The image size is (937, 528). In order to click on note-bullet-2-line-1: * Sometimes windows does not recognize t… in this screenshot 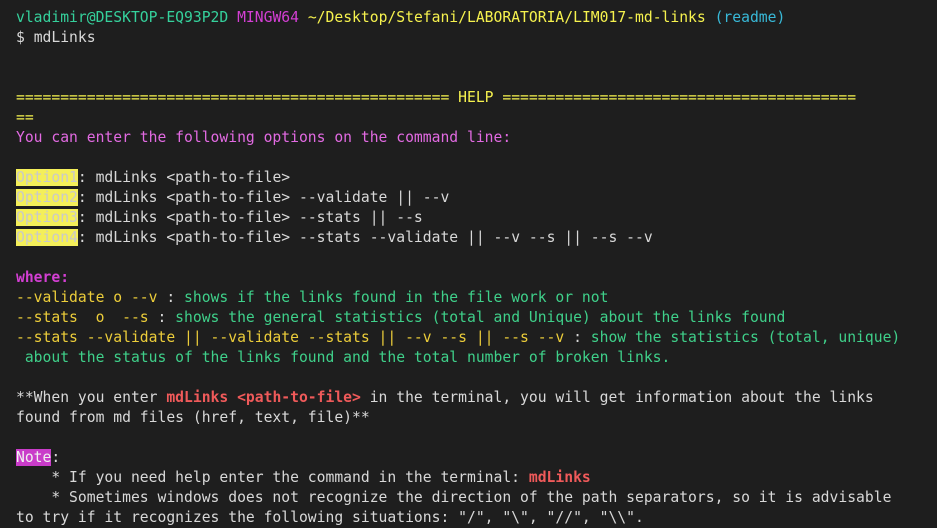, I will do `click(468, 498)`.